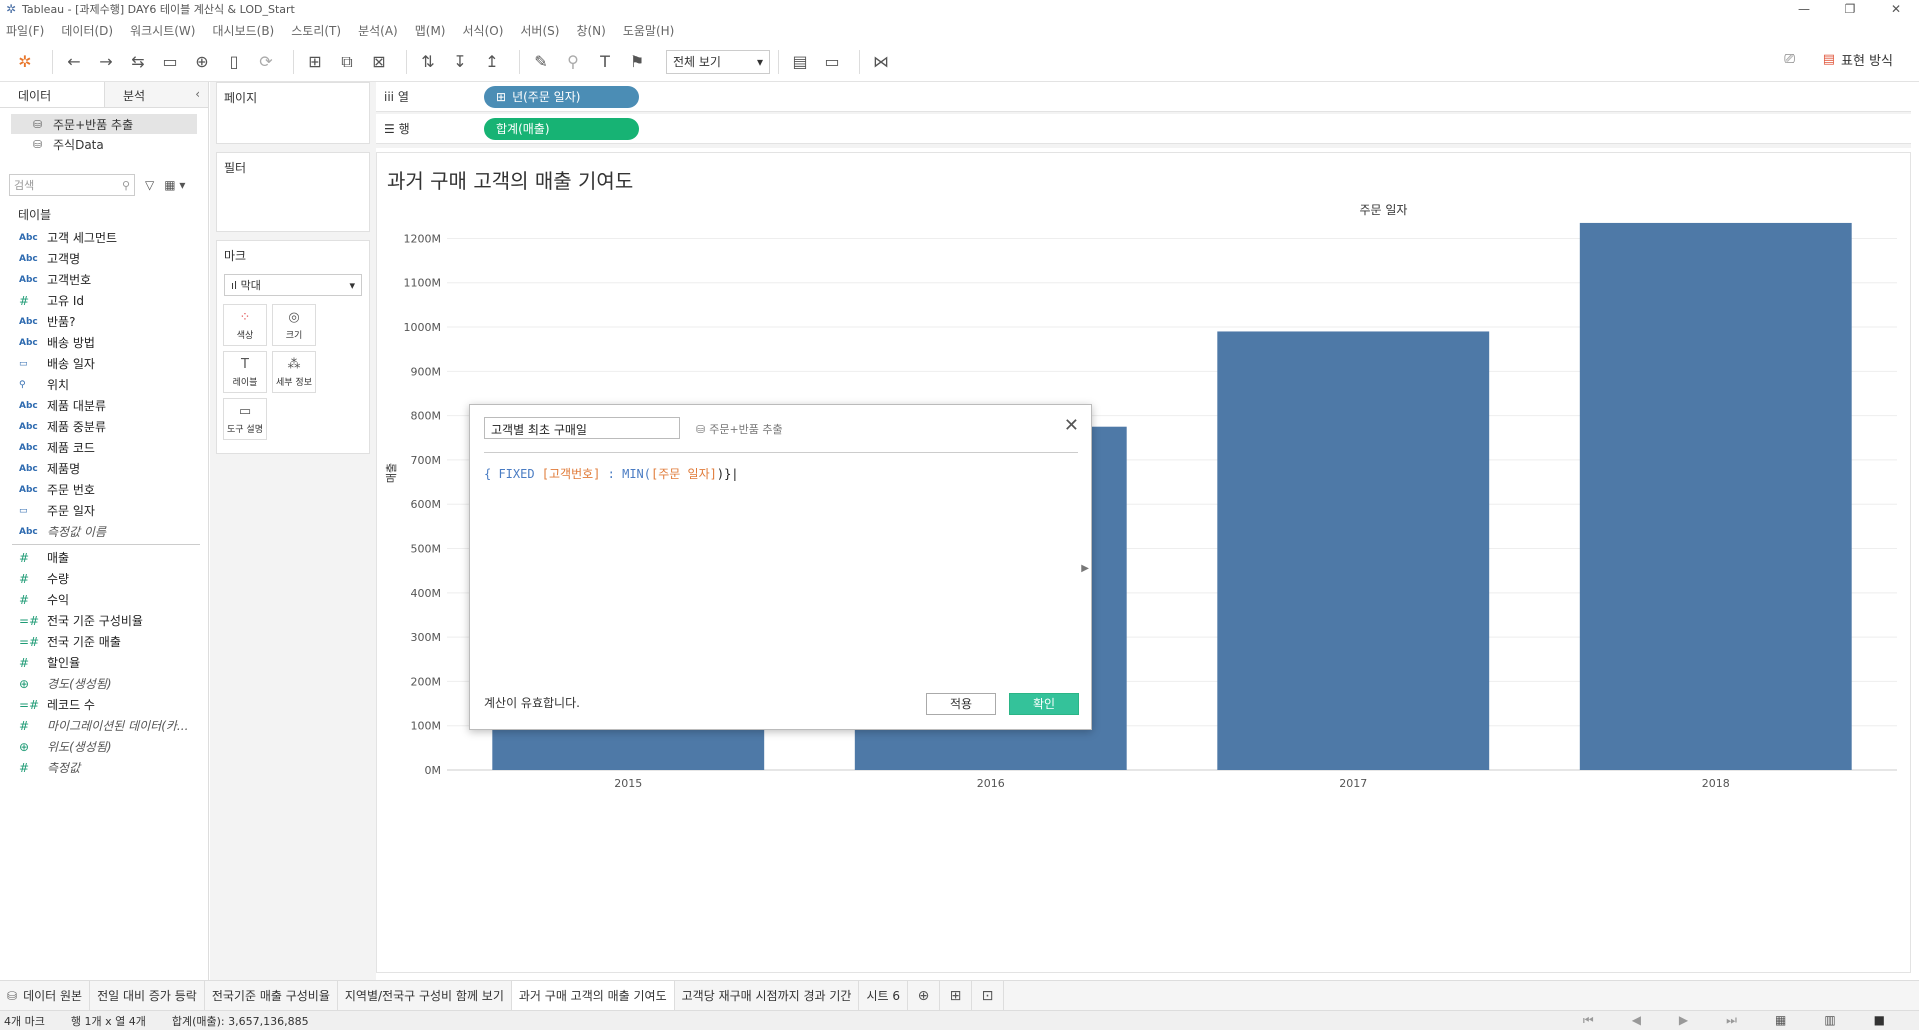 The width and height of the screenshot is (1919, 1030). Describe the element at coordinates (1085, 568) in the screenshot. I see `expand-functions-icon: ▶` at that location.